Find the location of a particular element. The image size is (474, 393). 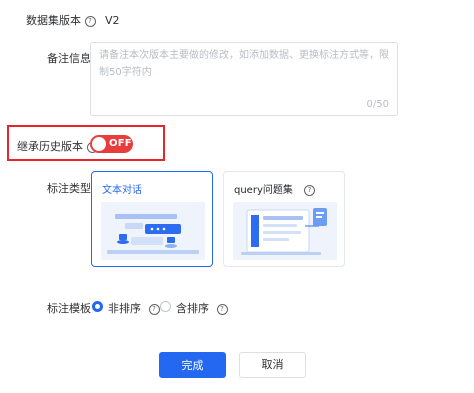

option-unsorted: 非排序 ? is located at coordinates (134, 308).